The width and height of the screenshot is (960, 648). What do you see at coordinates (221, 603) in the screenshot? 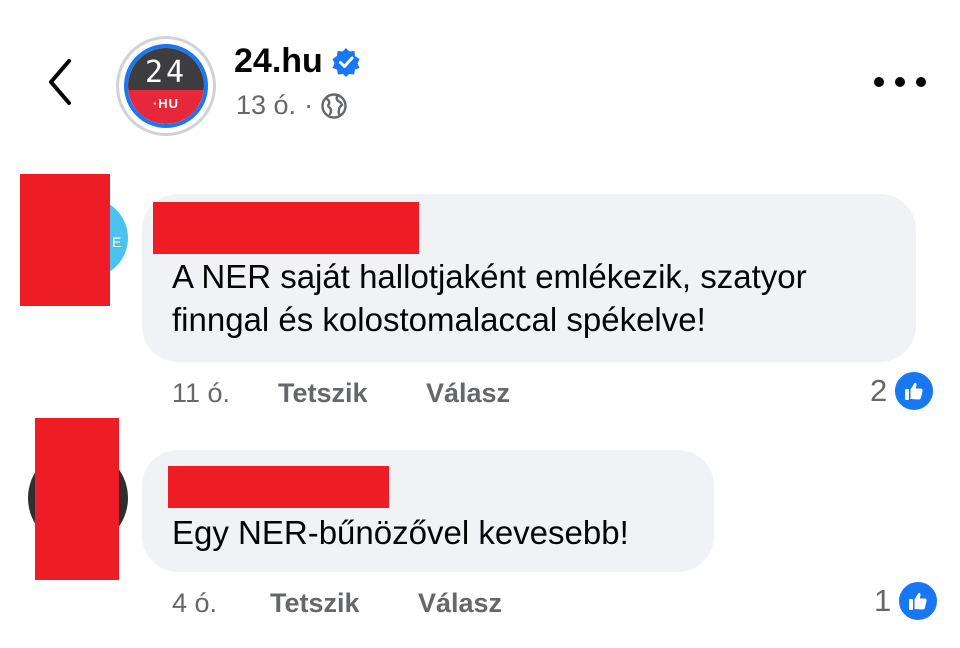
I see `comment-time: 4 ó.` at bounding box center [221, 603].